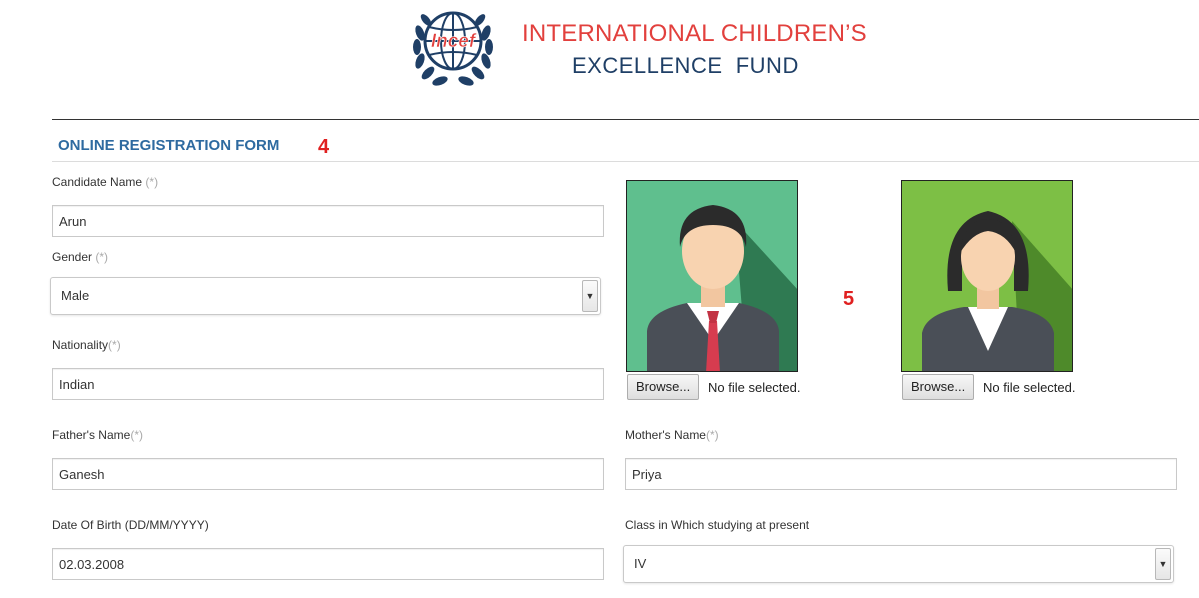  Describe the element at coordinates (665, 435) in the screenshot. I see `mothers-name-label-text: Mother's Name` at that location.